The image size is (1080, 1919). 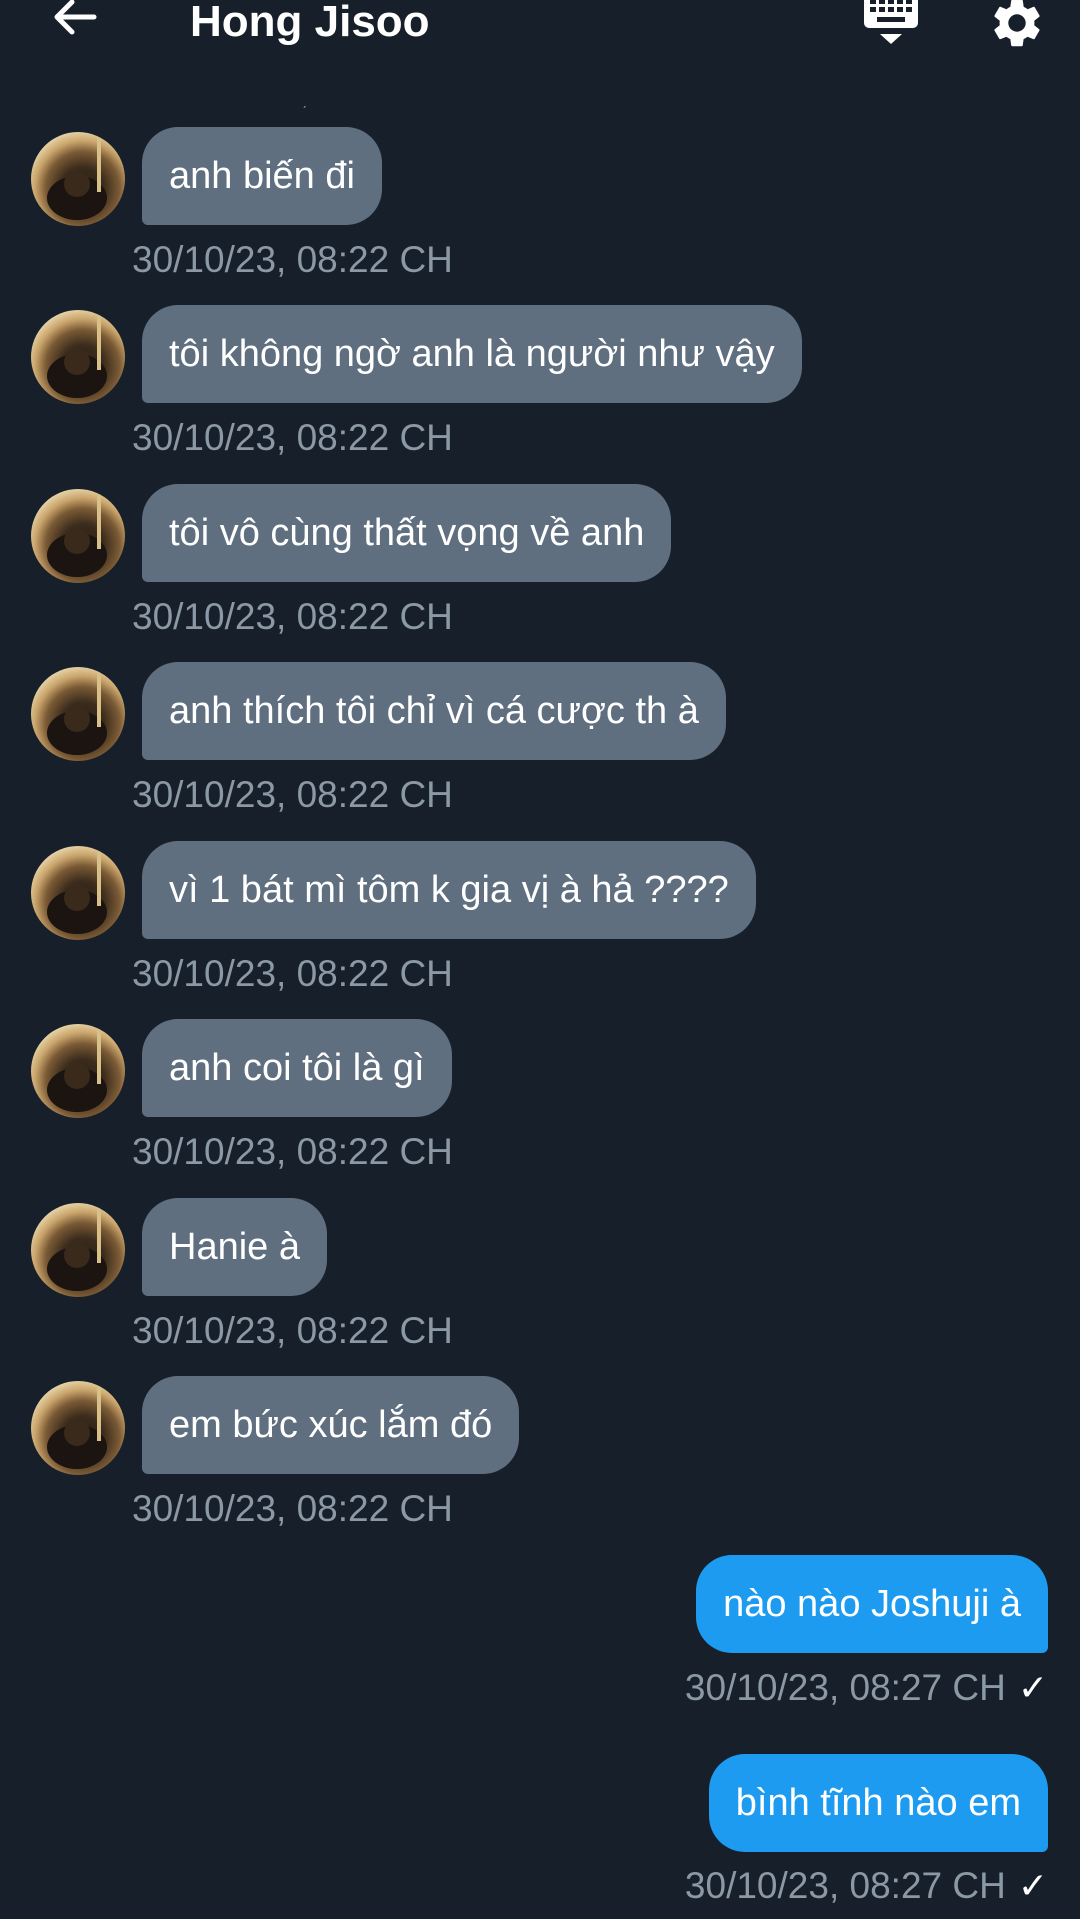 I want to click on keyboard-icon, so click(x=891, y=22).